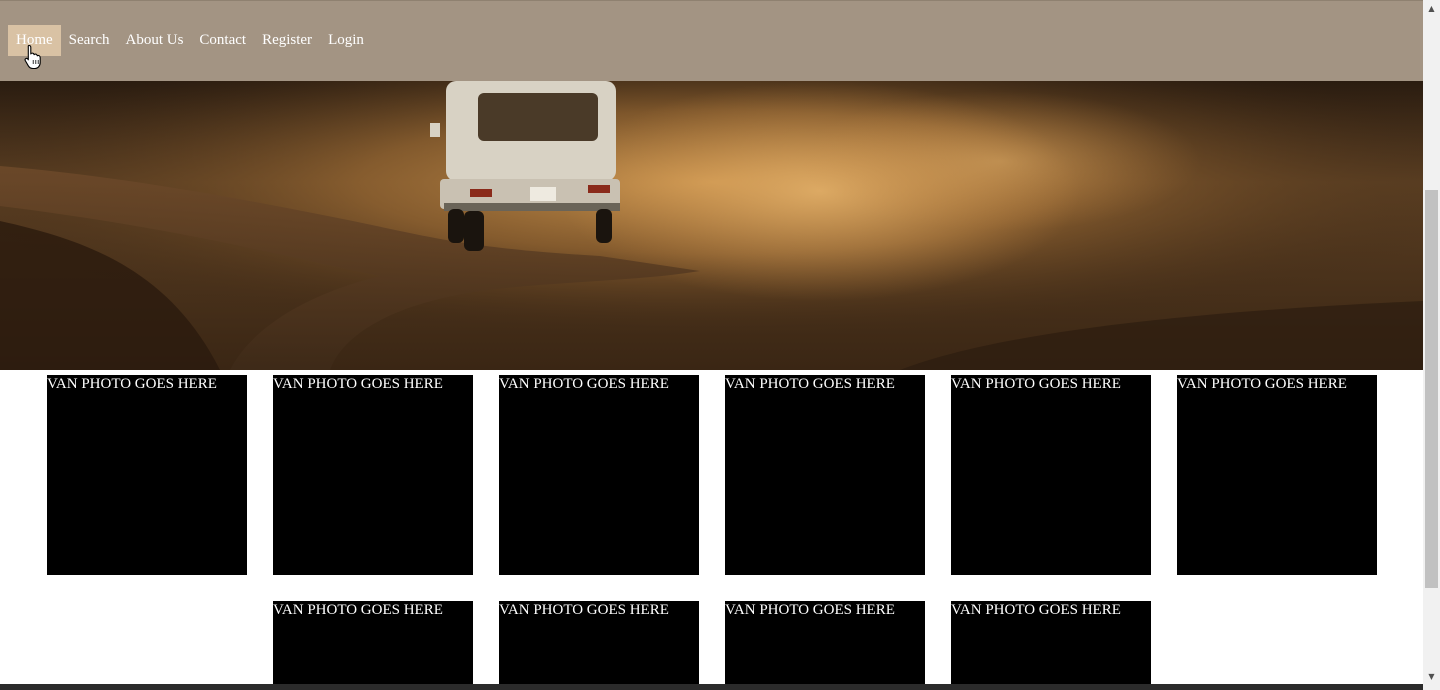  What do you see at coordinates (346, 40) in the screenshot?
I see `nav-login-link: Login` at bounding box center [346, 40].